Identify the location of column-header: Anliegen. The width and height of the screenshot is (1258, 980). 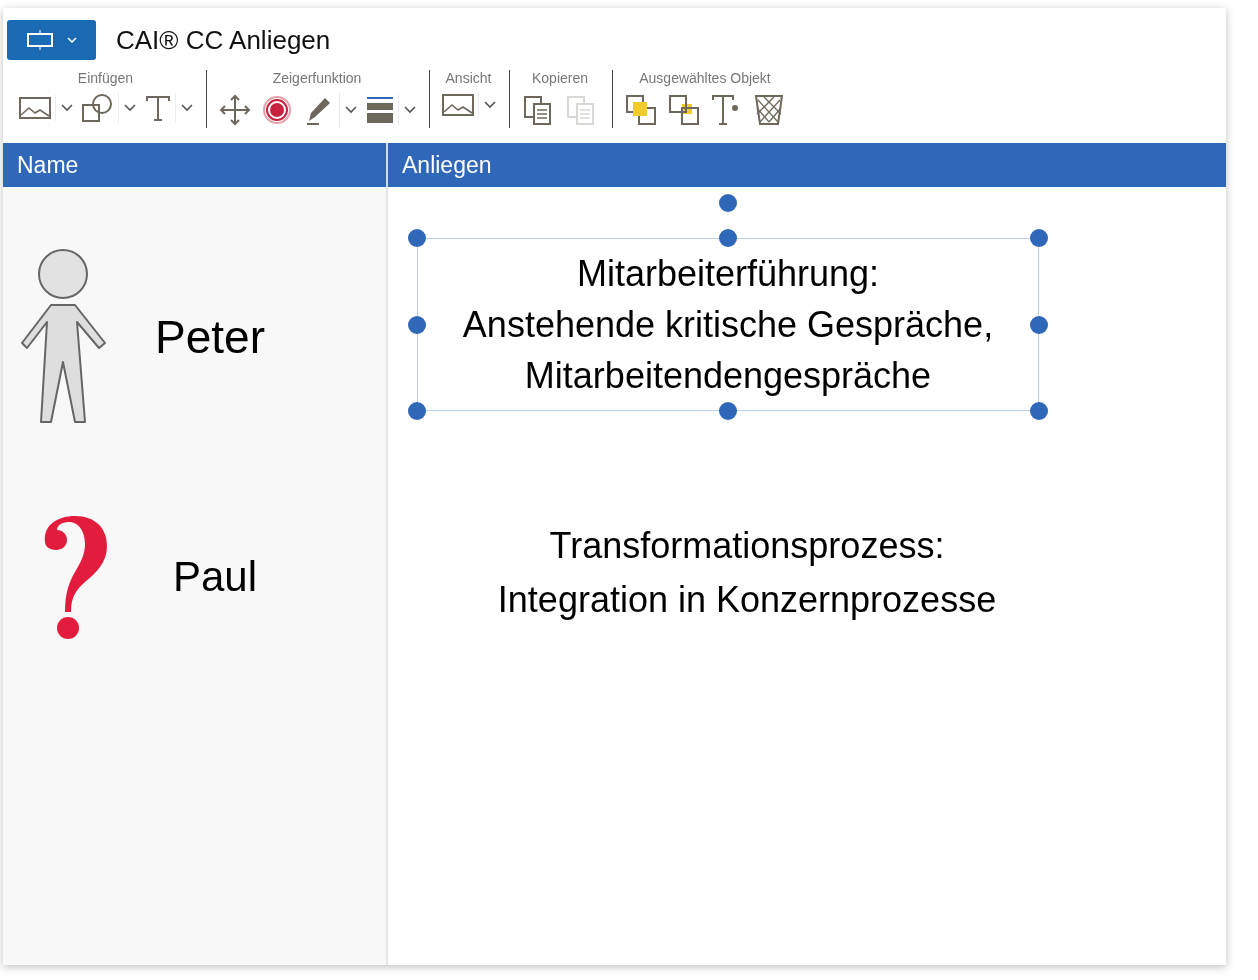
(446, 165).